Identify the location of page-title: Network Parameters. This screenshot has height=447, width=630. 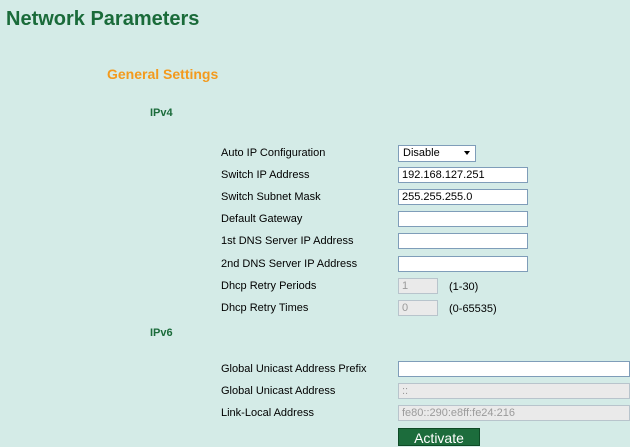
(103, 19).